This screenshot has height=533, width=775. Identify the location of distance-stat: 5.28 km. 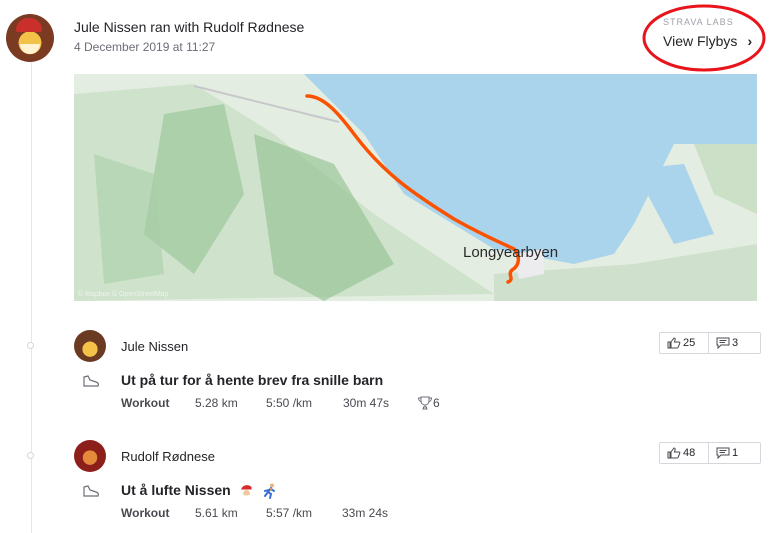
(216, 403).